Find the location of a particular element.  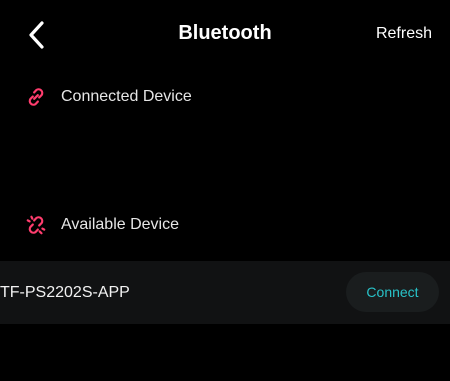

chevron-left-icon is located at coordinates (36, 35).